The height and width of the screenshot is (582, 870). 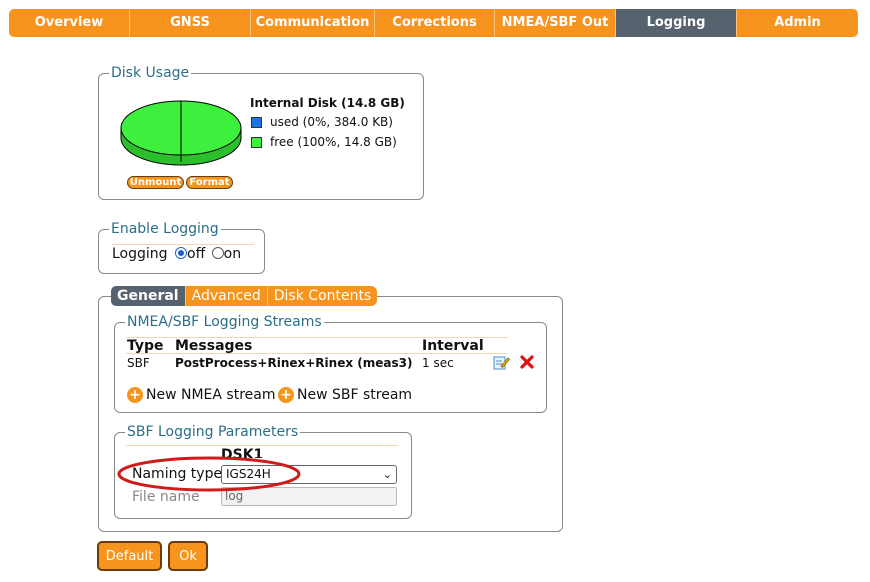 I want to click on logging-subtabs: General Advanced Disk Contents, so click(x=244, y=296).